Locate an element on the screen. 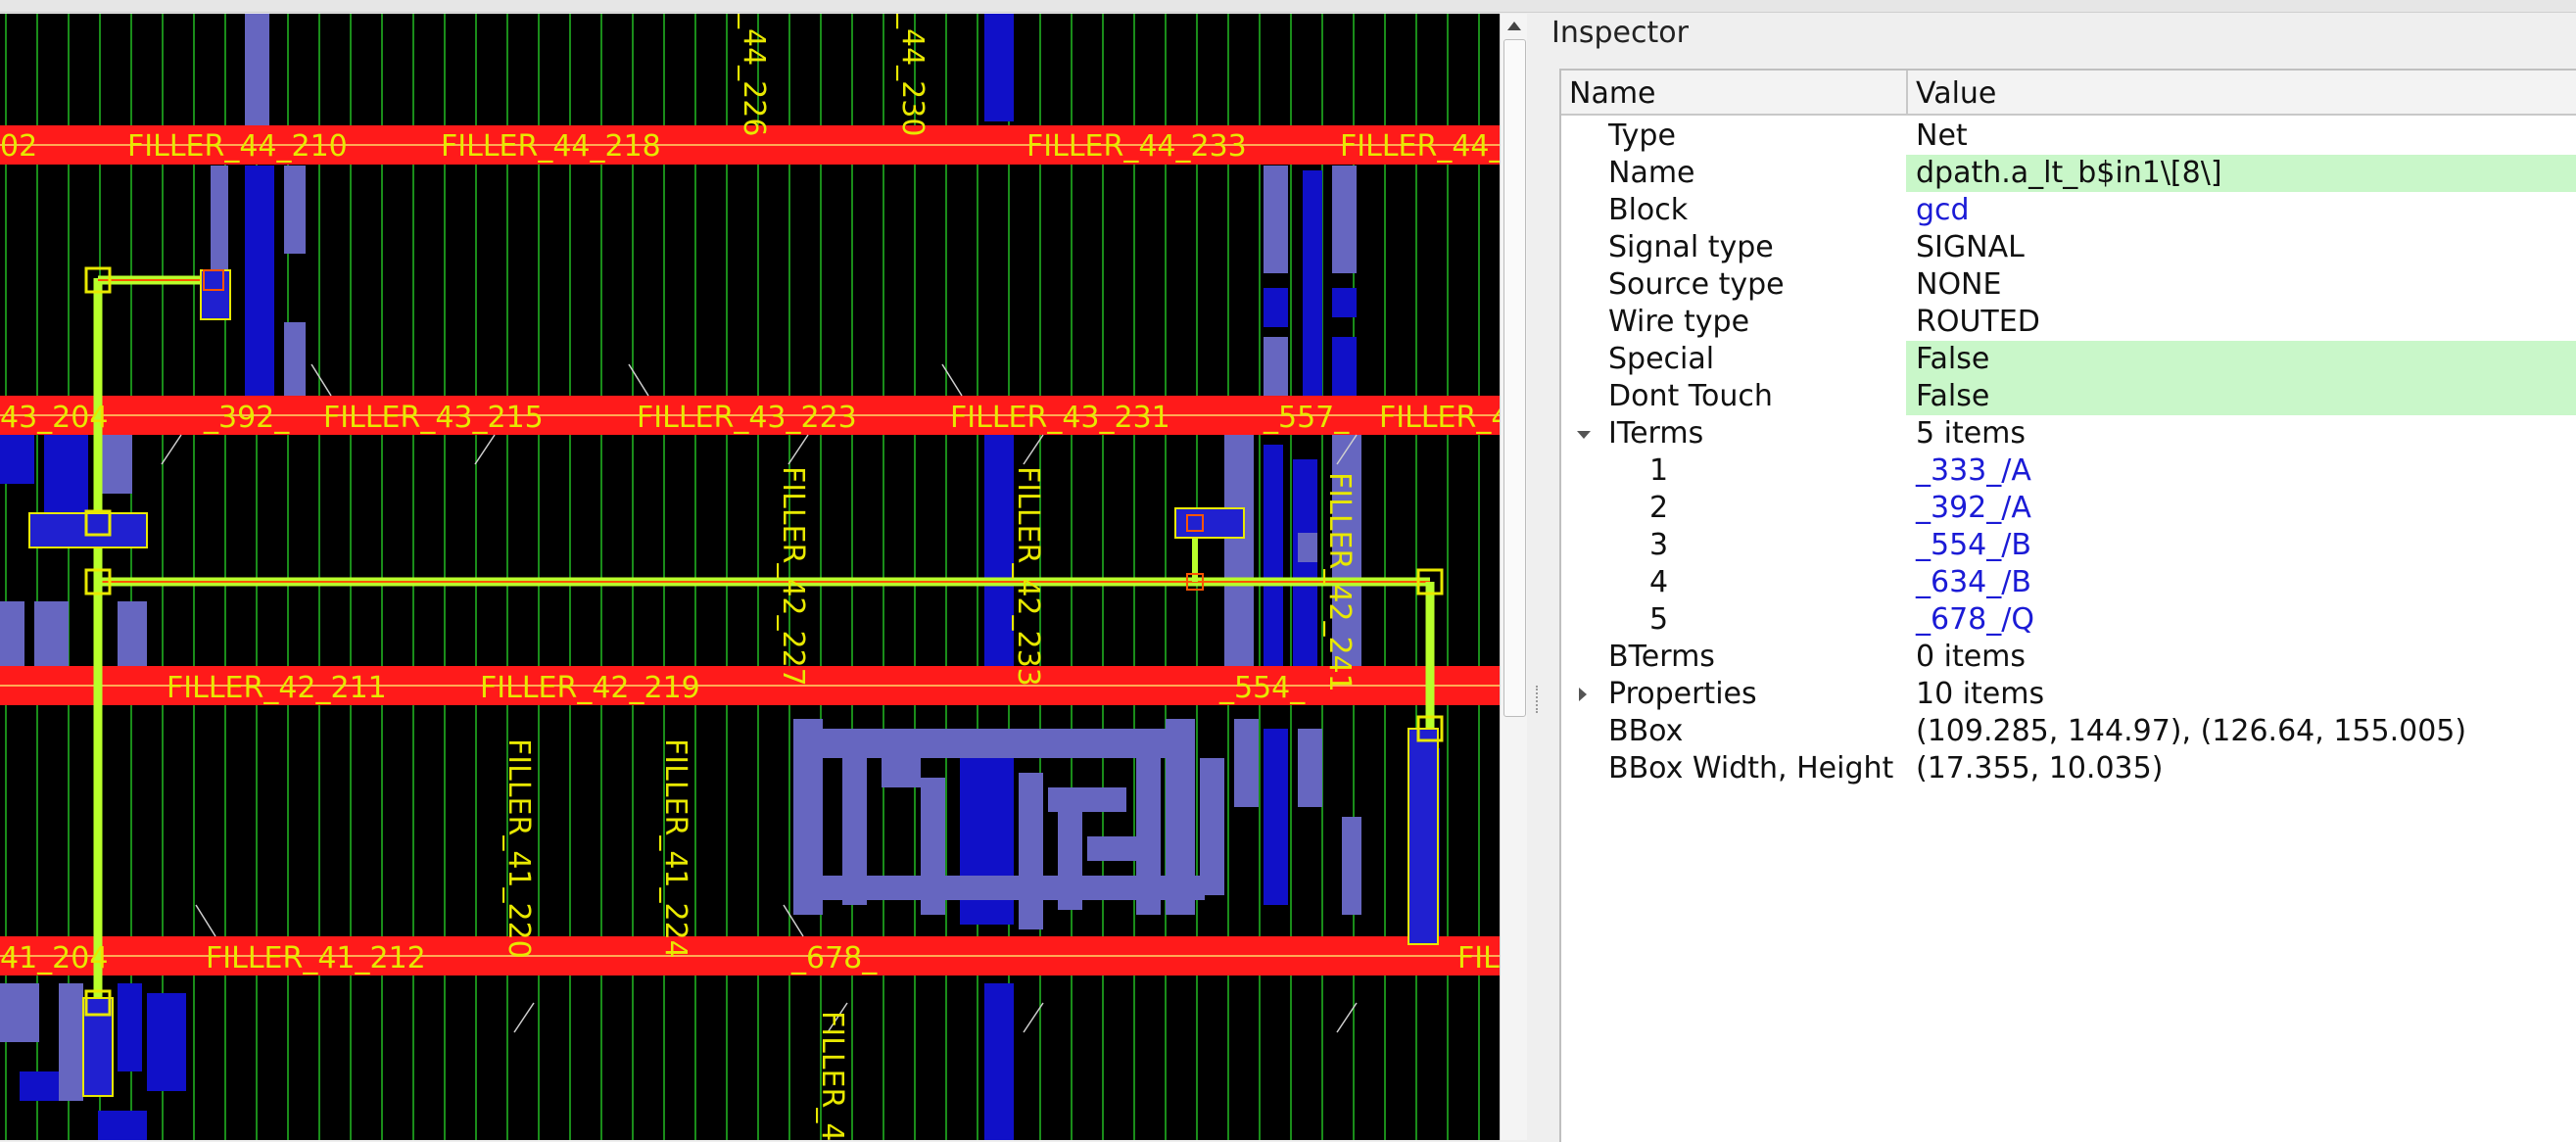  iterm-index: 4 is located at coordinates (1659, 582).